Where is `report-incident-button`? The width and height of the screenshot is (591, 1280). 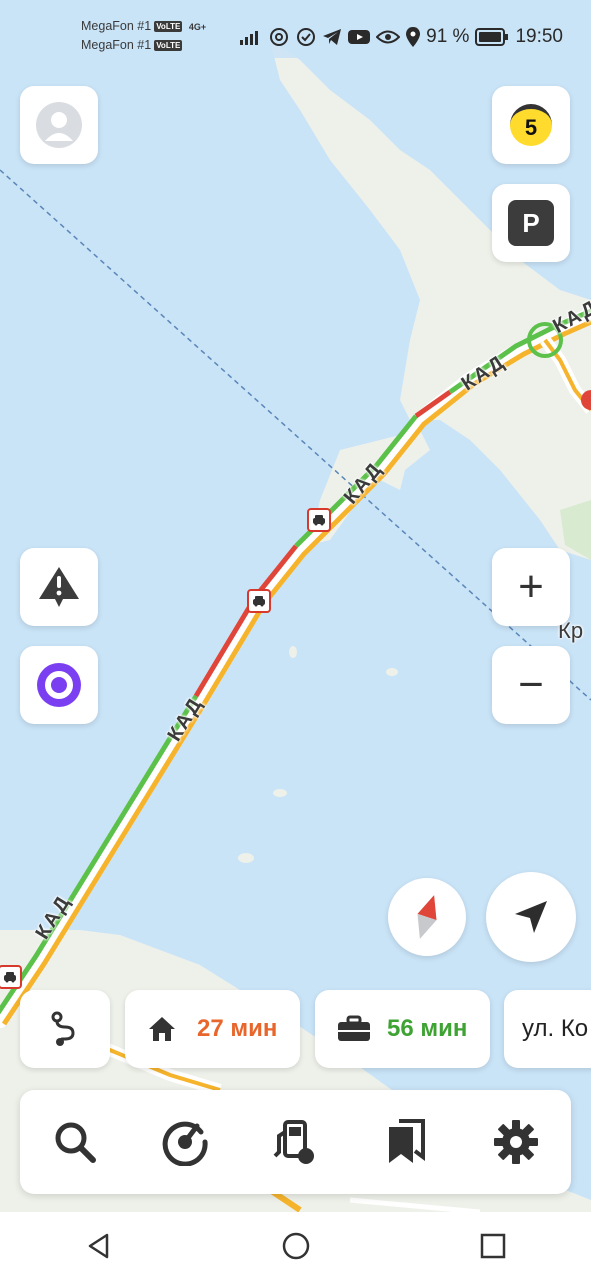
report-incident-button is located at coordinates (59, 587).